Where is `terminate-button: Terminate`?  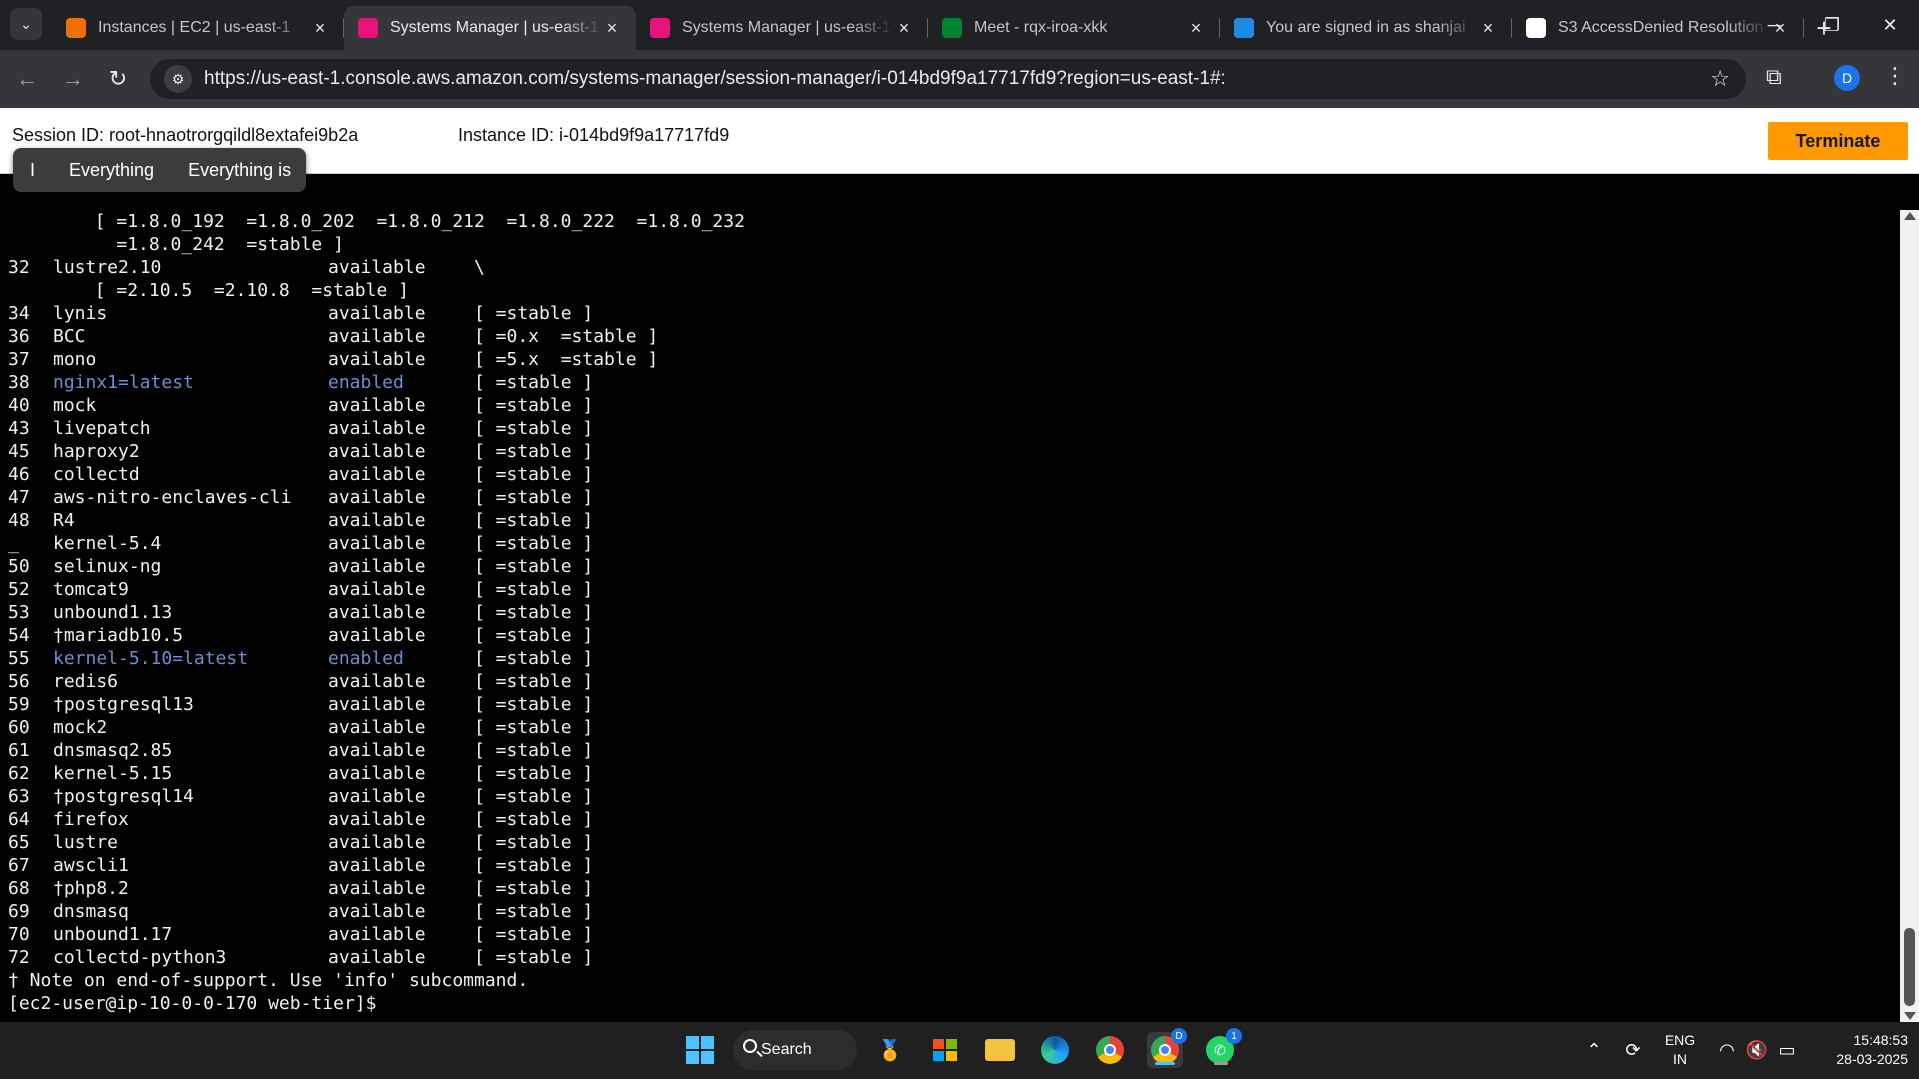 terminate-button: Terminate is located at coordinates (1838, 141).